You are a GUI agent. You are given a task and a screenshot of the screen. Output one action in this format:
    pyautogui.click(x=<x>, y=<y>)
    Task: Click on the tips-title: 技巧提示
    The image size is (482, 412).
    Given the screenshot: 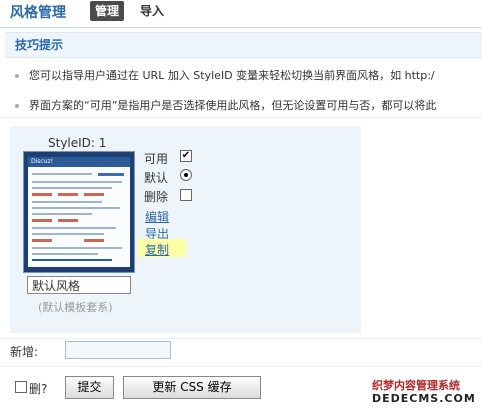 What is the action you would take?
    pyautogui.click(x=39, y=45)
    